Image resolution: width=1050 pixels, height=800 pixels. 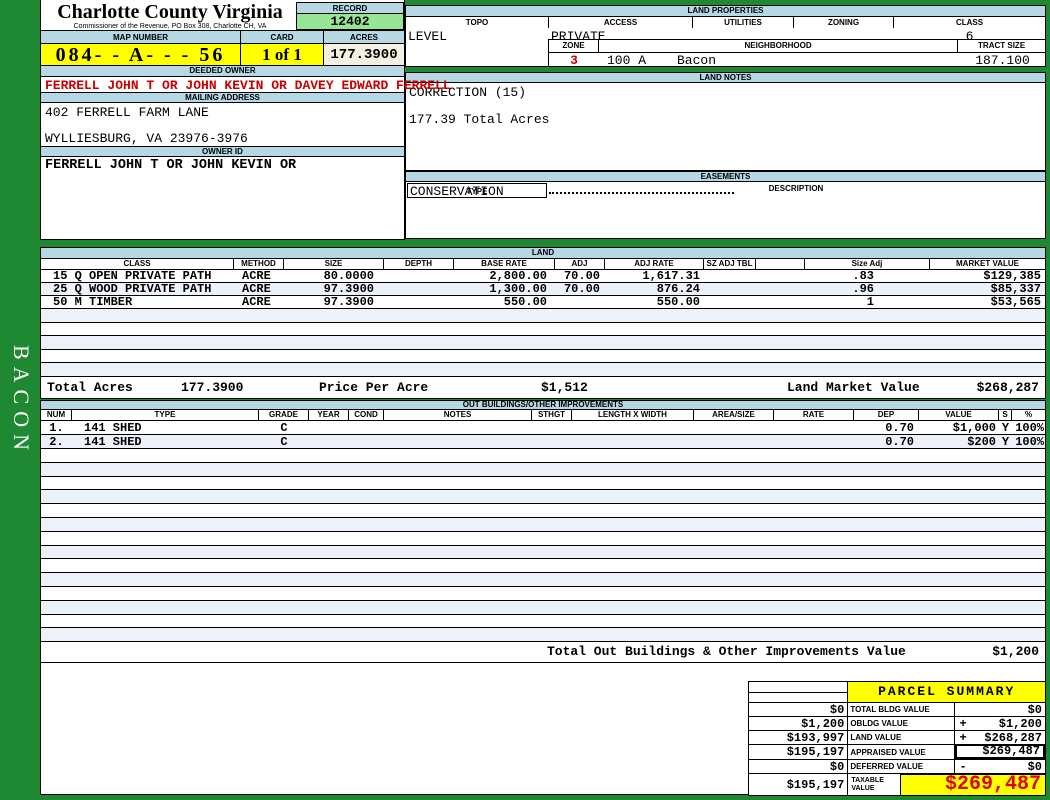 I want to click on ob-col-cond: COND, so click(x=366, y=415).